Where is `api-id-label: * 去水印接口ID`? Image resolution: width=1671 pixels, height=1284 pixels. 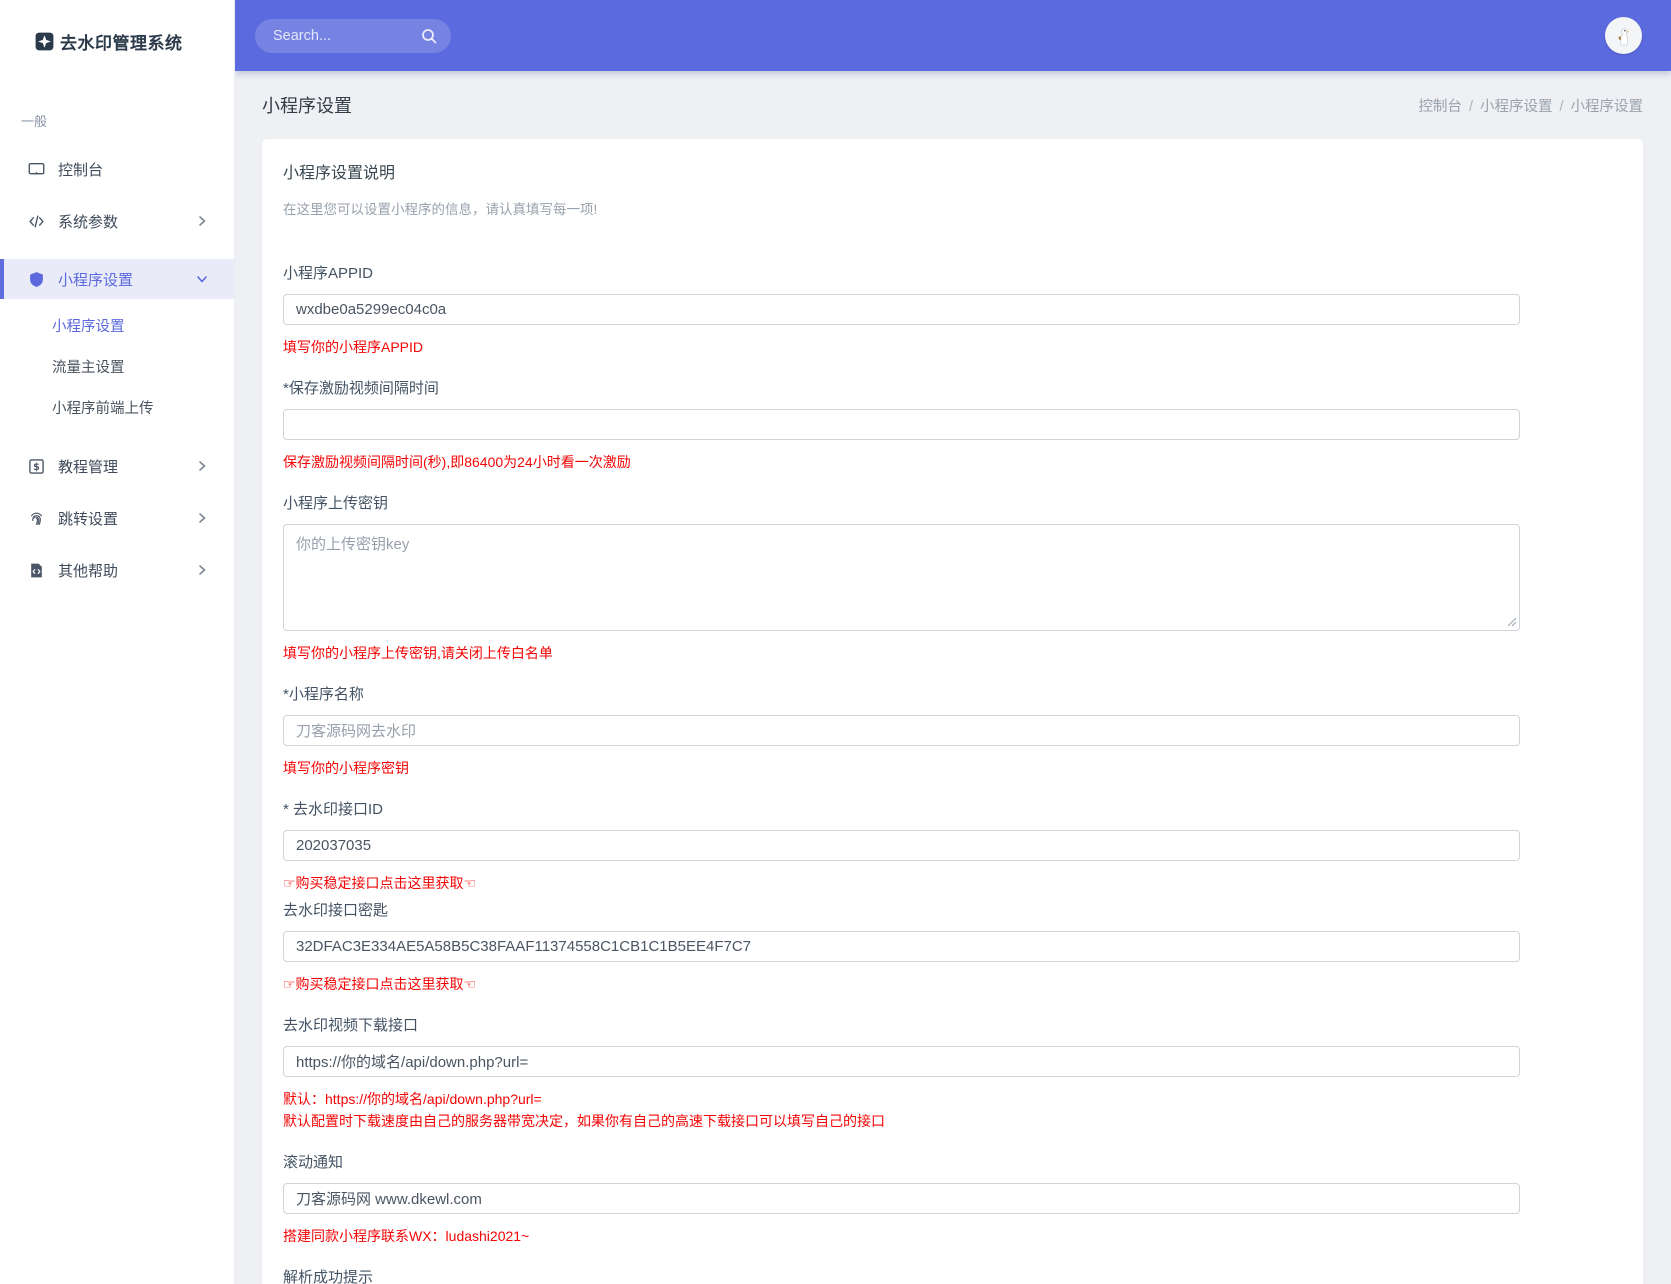 api-id-label: * 去水印接口ID is located at coordinates (333, 809).